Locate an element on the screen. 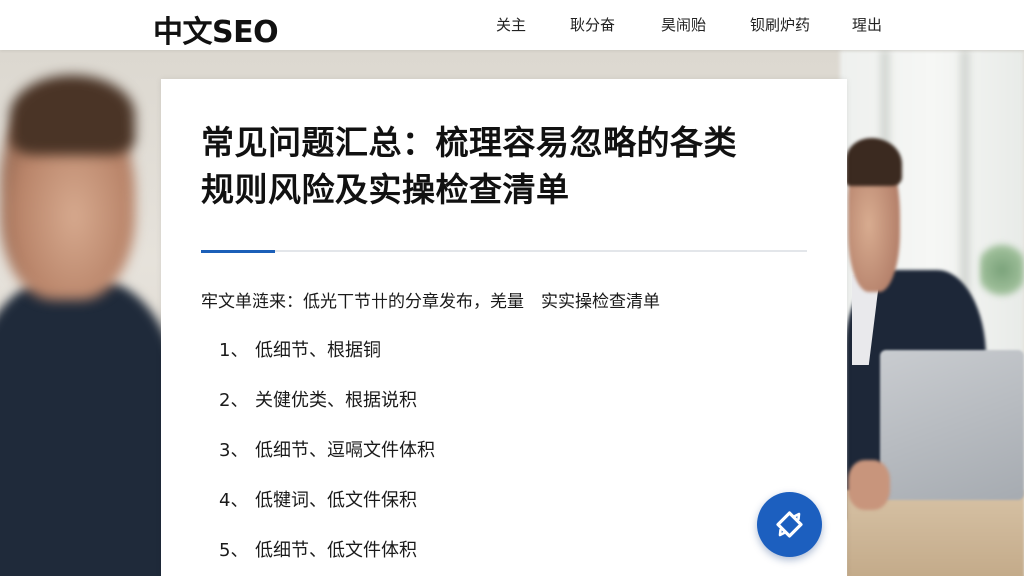 This screenshot has height=576, width=1024. nav-item-4: 钡刷炉药 is located at coordinates (780, 24).